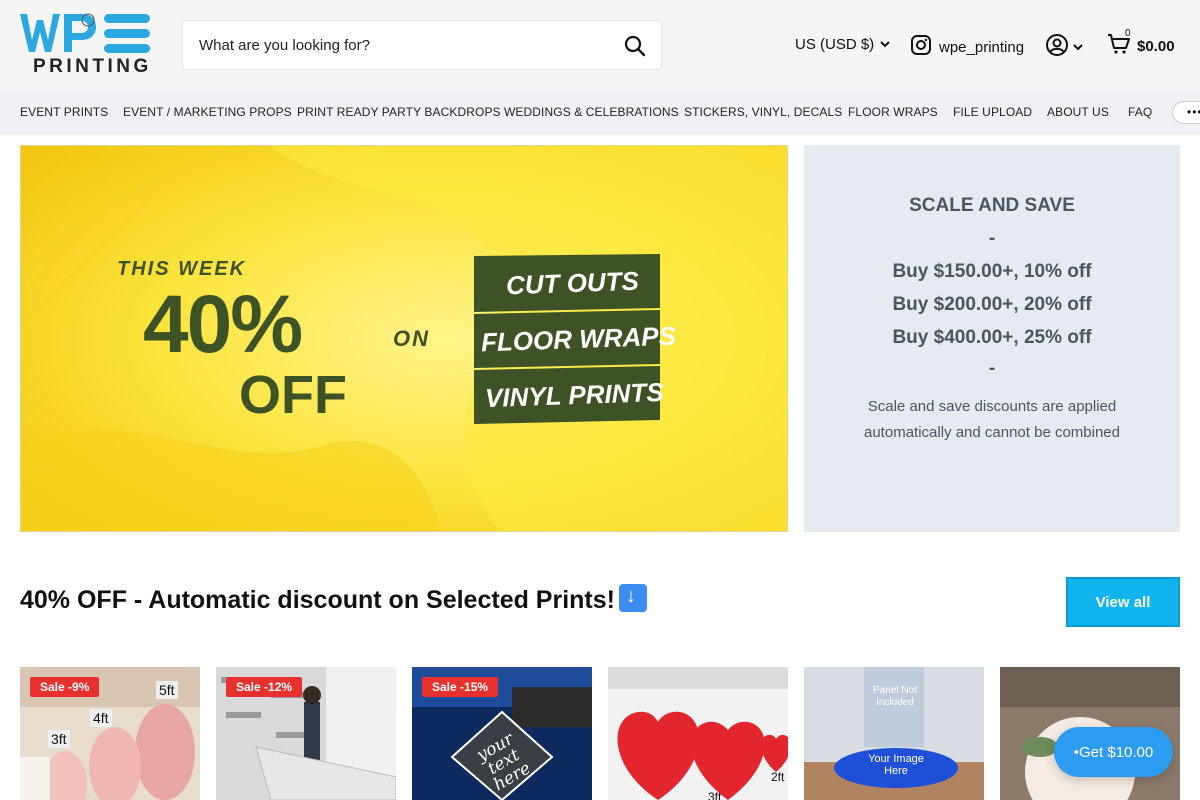  I want to click on product-image, so click(698, 733).